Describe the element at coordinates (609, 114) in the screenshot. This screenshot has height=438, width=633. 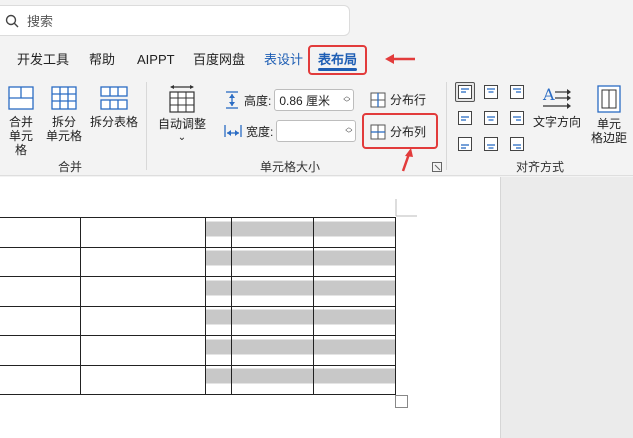
I see `cell-margins-button: 单元 格边距` at that location.